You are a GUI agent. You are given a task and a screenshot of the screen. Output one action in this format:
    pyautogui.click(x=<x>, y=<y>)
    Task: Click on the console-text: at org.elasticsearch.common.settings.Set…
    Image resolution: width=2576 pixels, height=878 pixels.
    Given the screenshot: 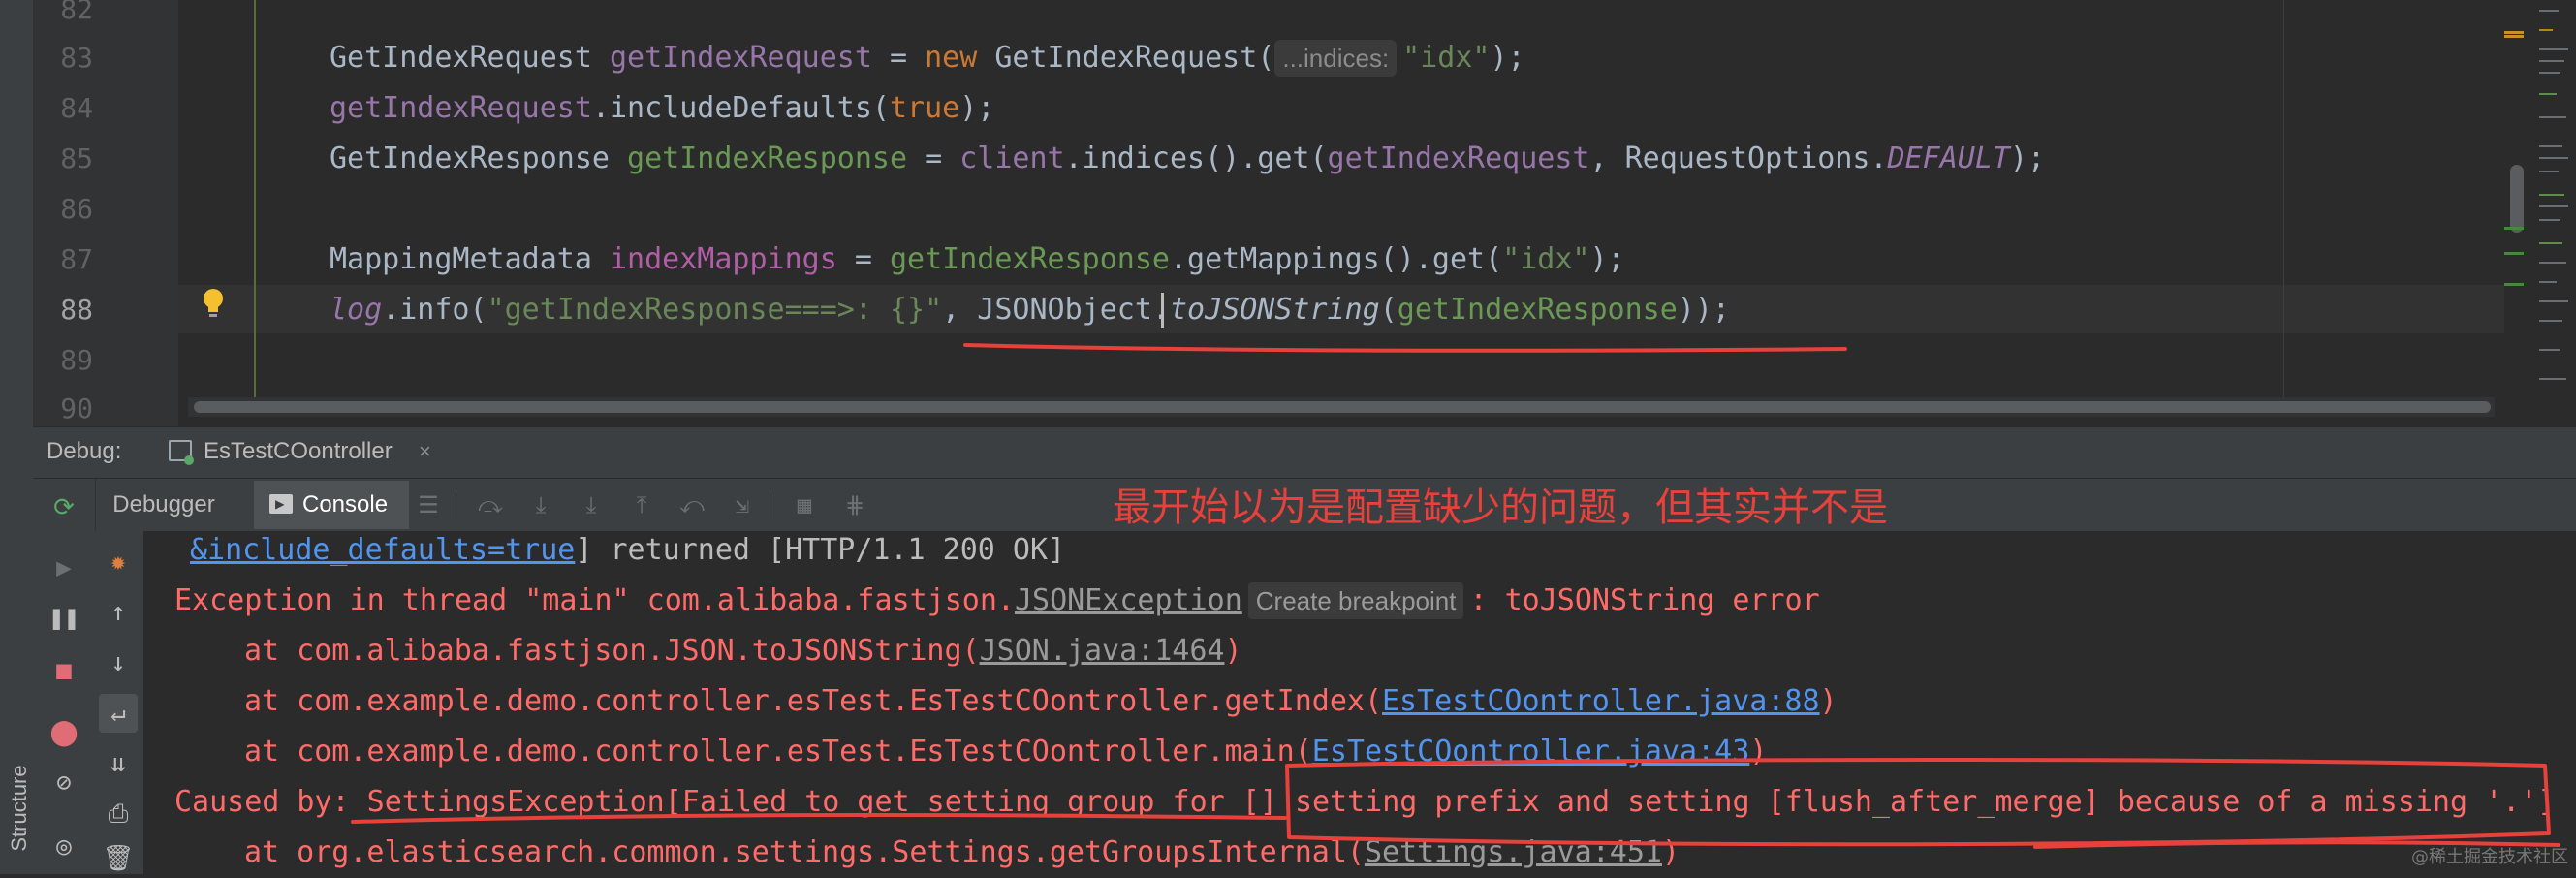 What is the action you would take?
    pyautogui.click(x=804, y=852)
    